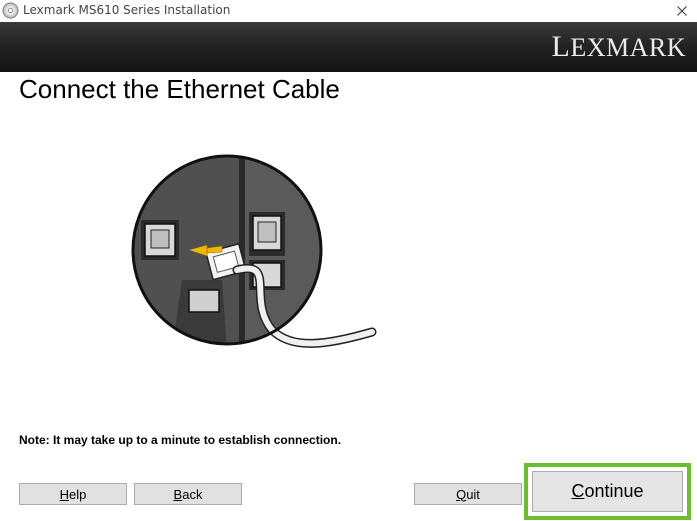 This screenshot has height=521, width=697. Describe the element at coordinates (127, 10) in the screenshot. I see `window-title: Lexmark MS610 Series Installation` at that location.